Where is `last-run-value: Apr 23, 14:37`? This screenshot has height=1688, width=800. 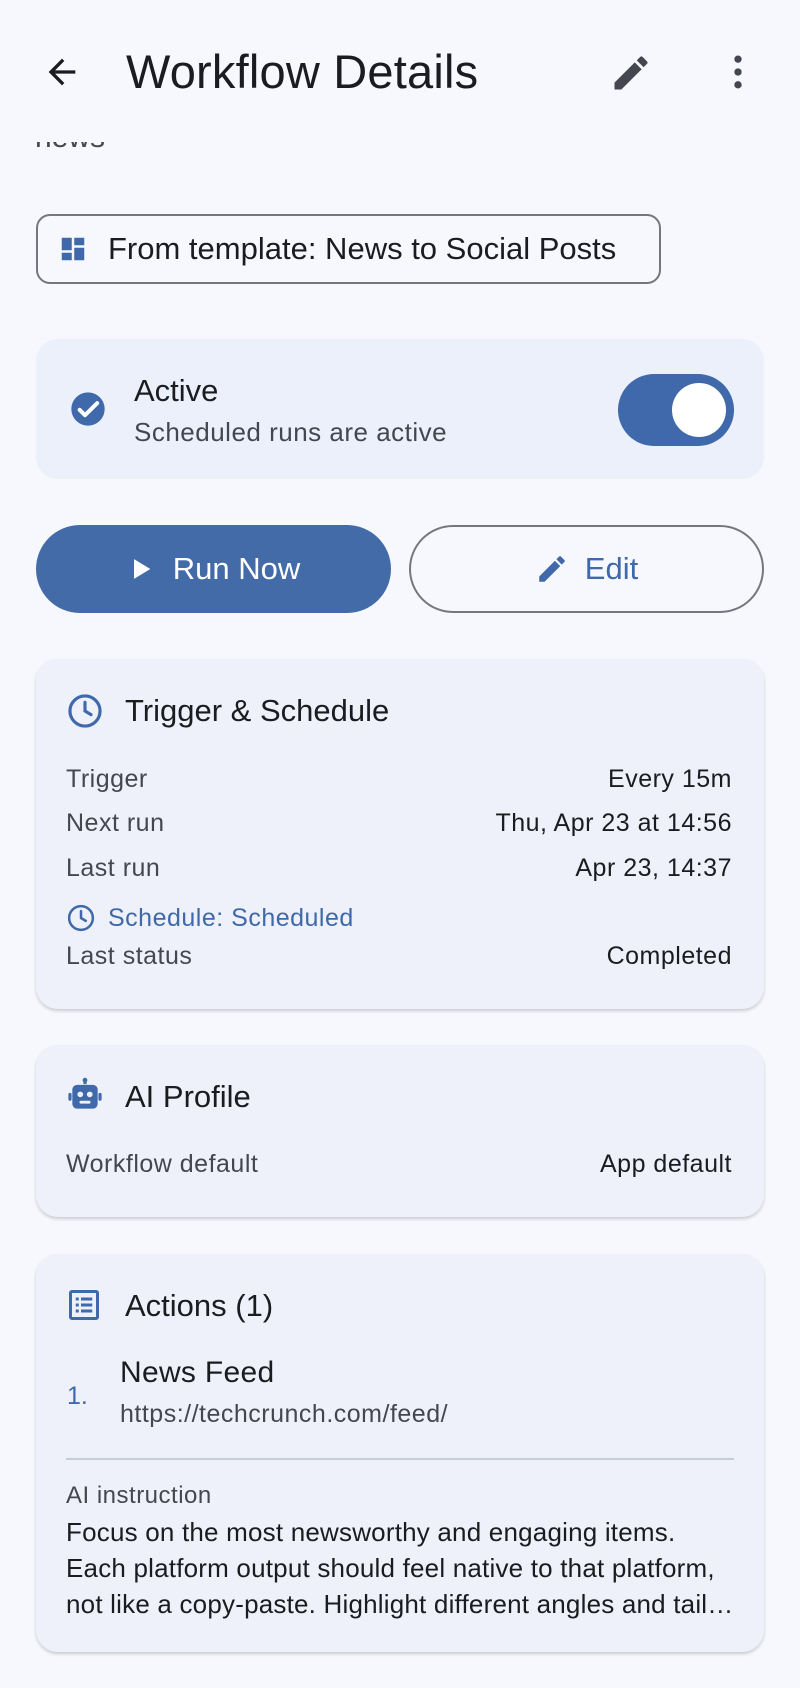 last-run-value: Apr 23, 14:37 is located at coordinates (653, 868).